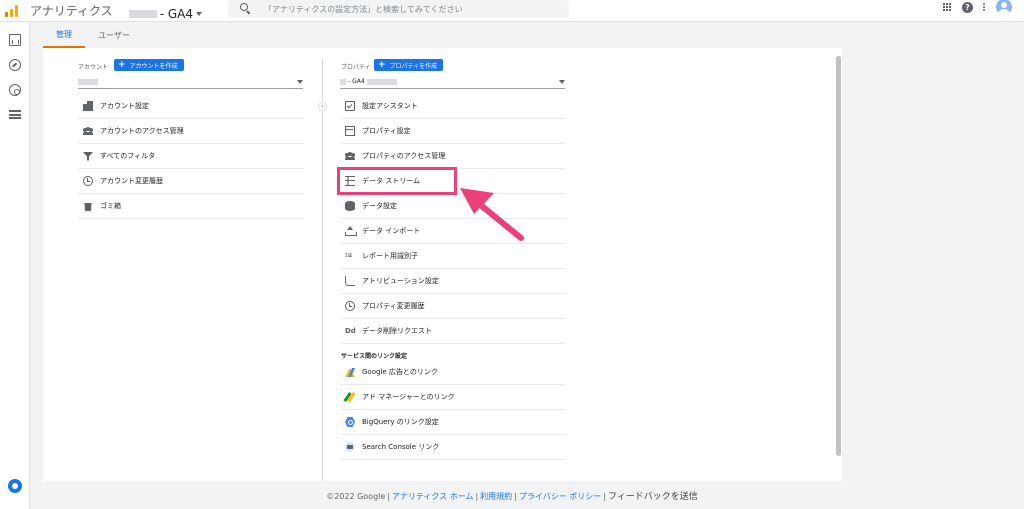  What do you see at coordinates (496, 496) in the screenshot?
I see `footer-link-terms: 利用規約` at bounding box center [496, 496].